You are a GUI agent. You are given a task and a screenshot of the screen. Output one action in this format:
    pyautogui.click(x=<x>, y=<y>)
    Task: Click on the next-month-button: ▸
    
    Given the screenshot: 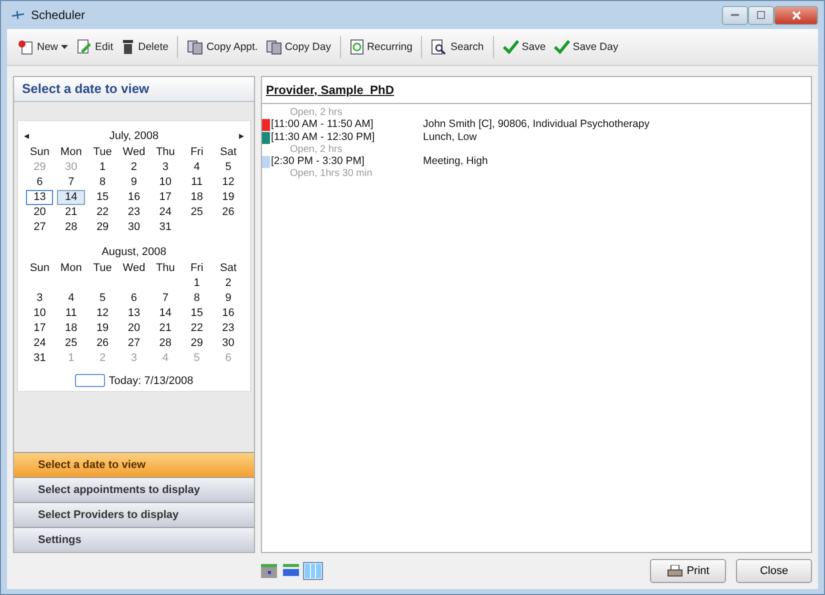 What is the action you would take?
    pyautogui.click(x=241, y=136)
    